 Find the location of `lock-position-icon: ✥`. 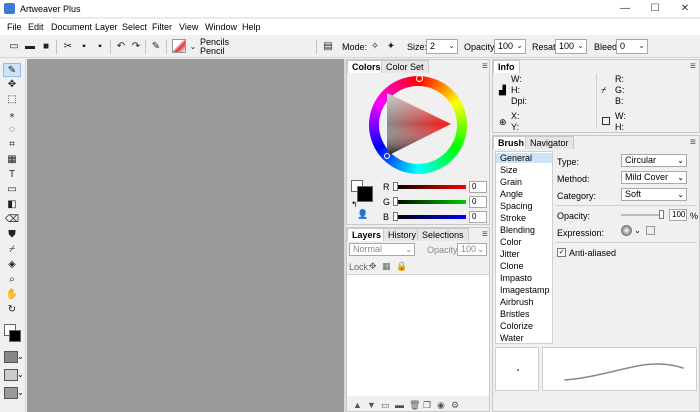

lock-position-icon: ✥ is located at coordinates (373, 266).